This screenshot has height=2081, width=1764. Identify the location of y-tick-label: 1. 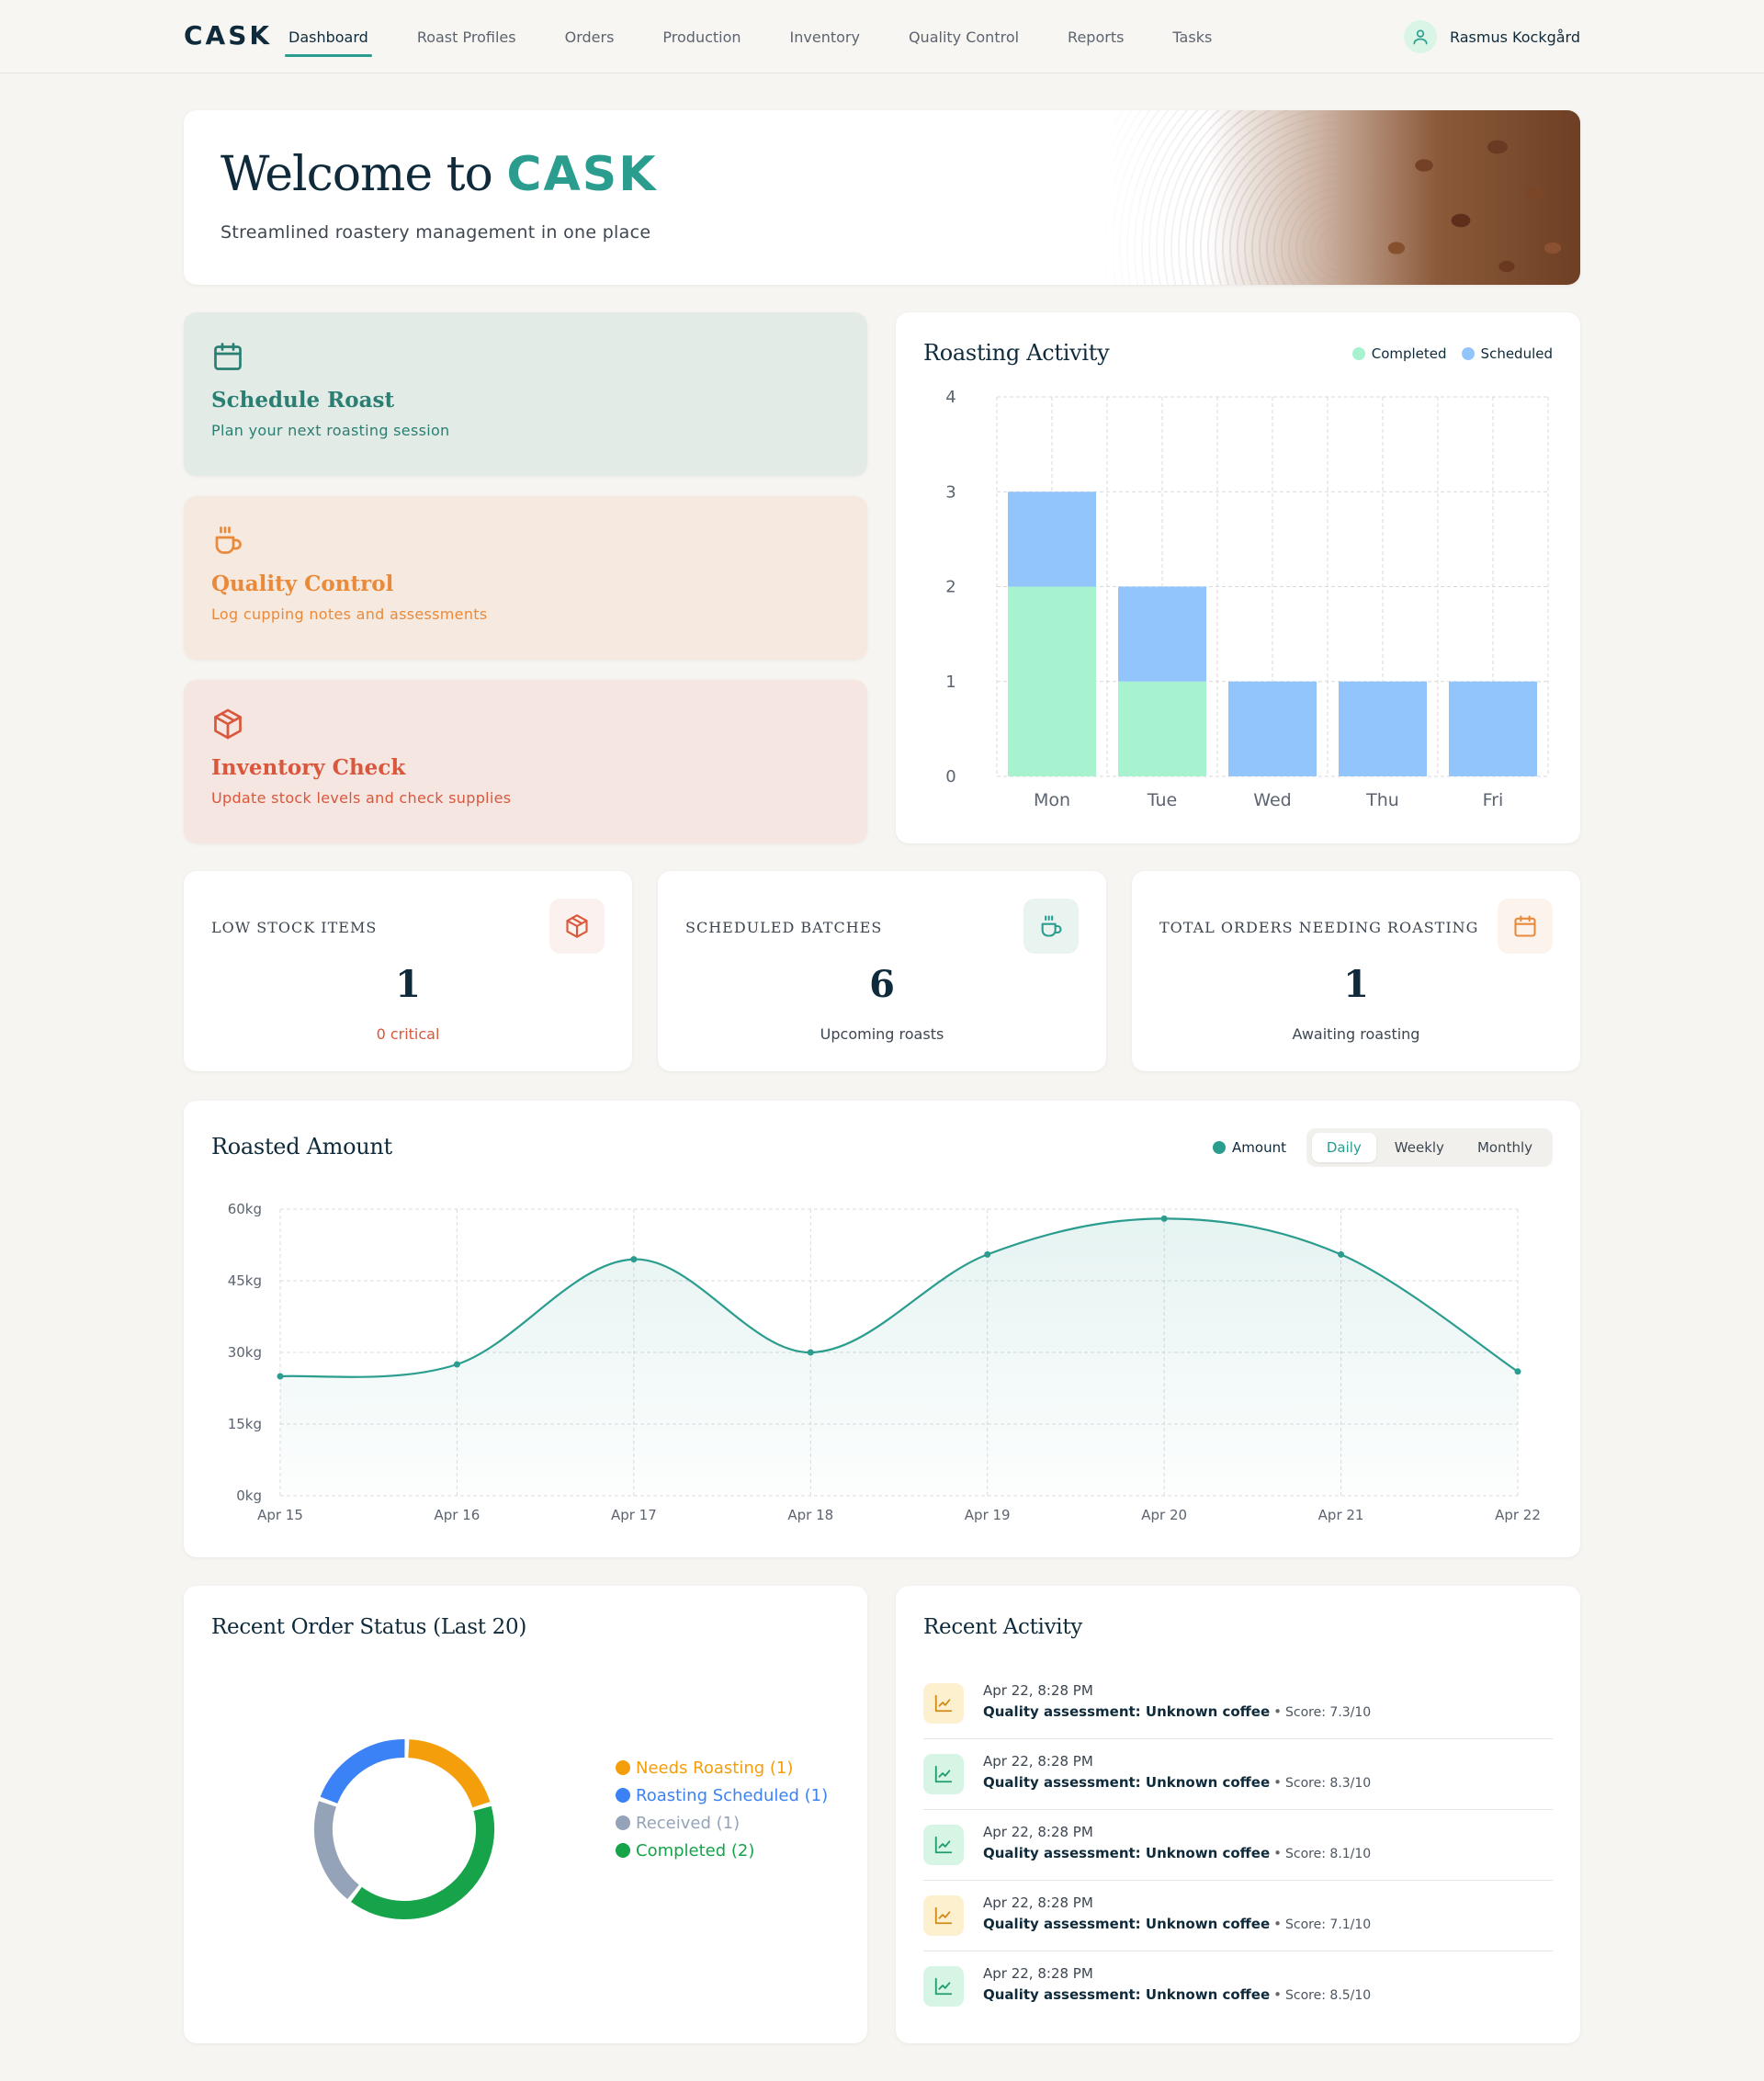
(950, 682).